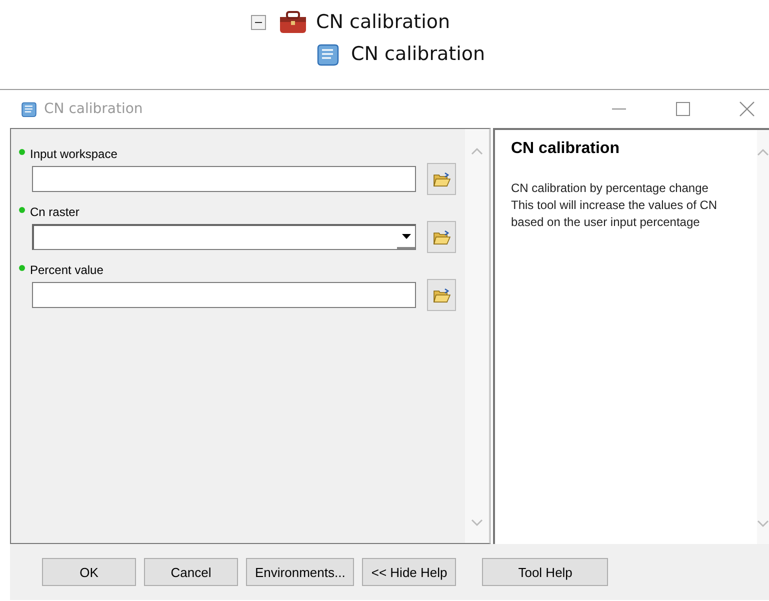 This screenshot has height=601, width=769. What do you see at coordinates (258, 22) in the screenshot?
I see `collapse-toggle` at bounding box center [258, 22].